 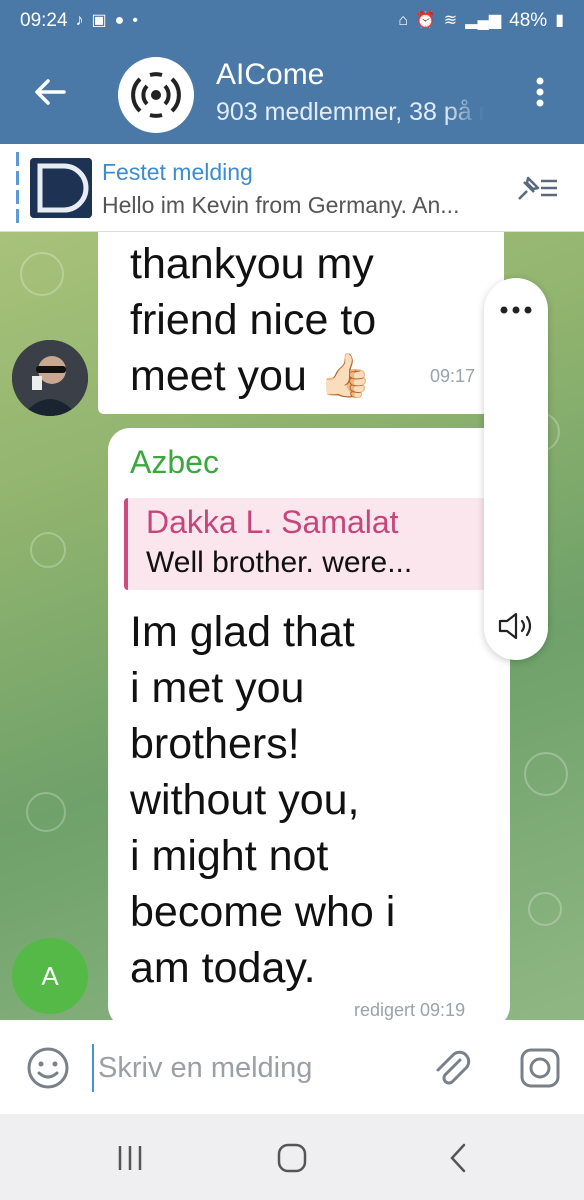 I want to click on group-avatar, so click(x=156, y=95).